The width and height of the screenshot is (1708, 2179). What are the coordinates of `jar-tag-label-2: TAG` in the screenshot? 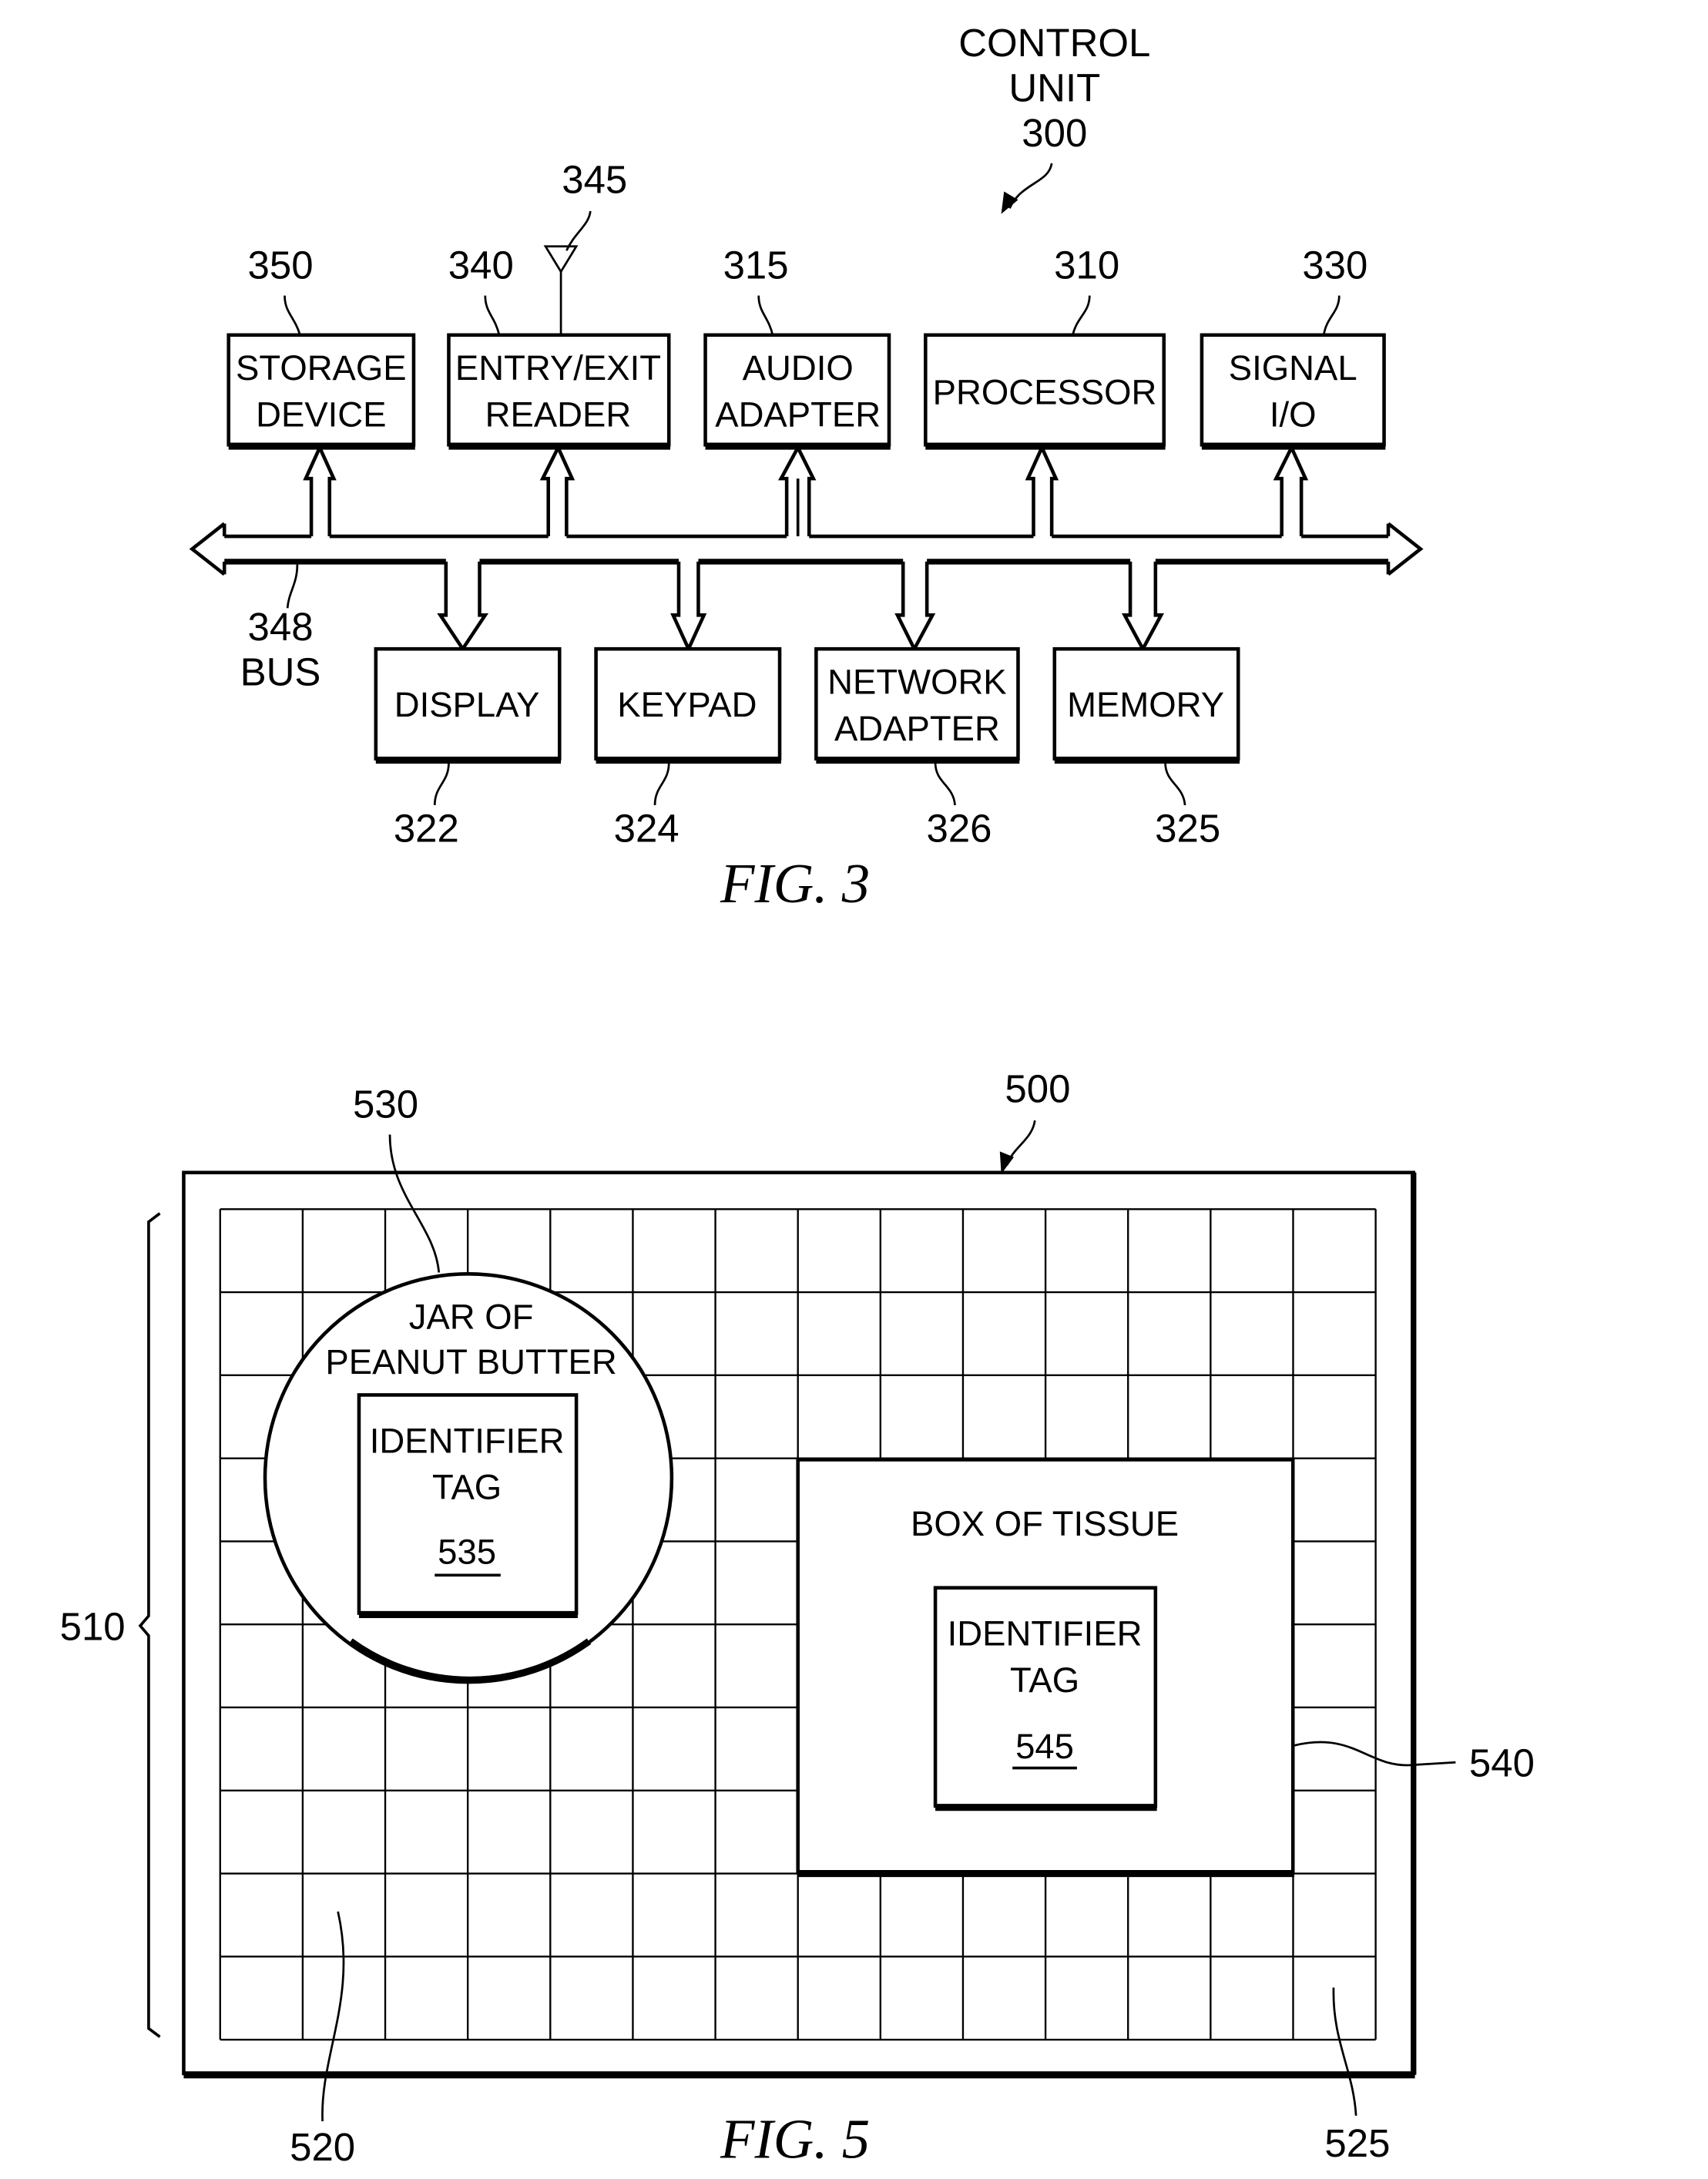 It's located at (467, 1487).